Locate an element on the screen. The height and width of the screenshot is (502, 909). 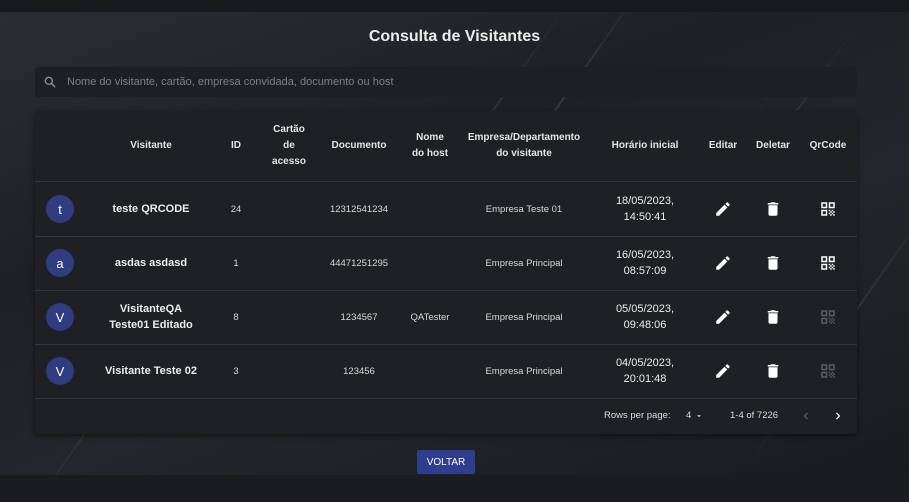
visitor-id: 24 is located at coordinates (236, 209).